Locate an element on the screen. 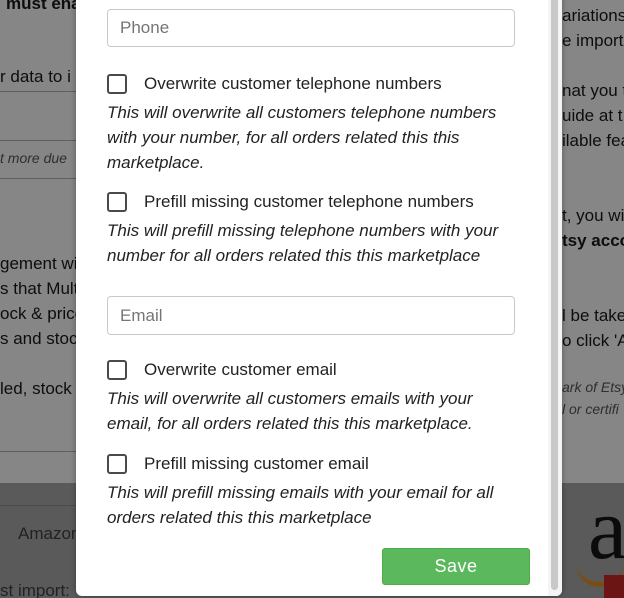 This screenshot has height=598, width=624. scrollbar-thumb is located at coordinates (554, 295).